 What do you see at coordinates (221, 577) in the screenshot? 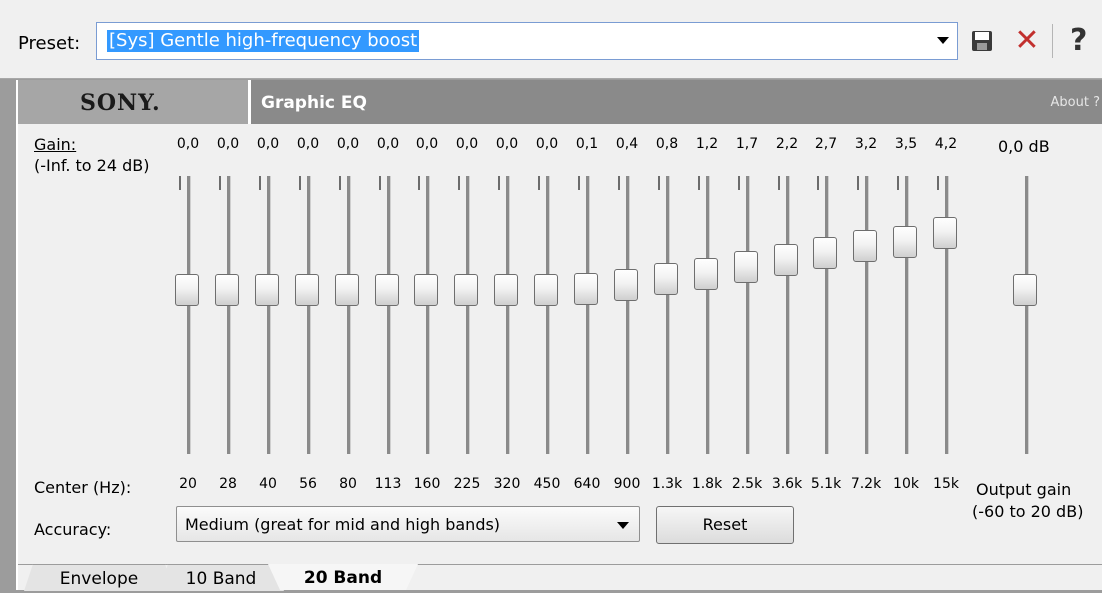
I see `tab-10-band: 10 Band` at bounding box center [221, 577].